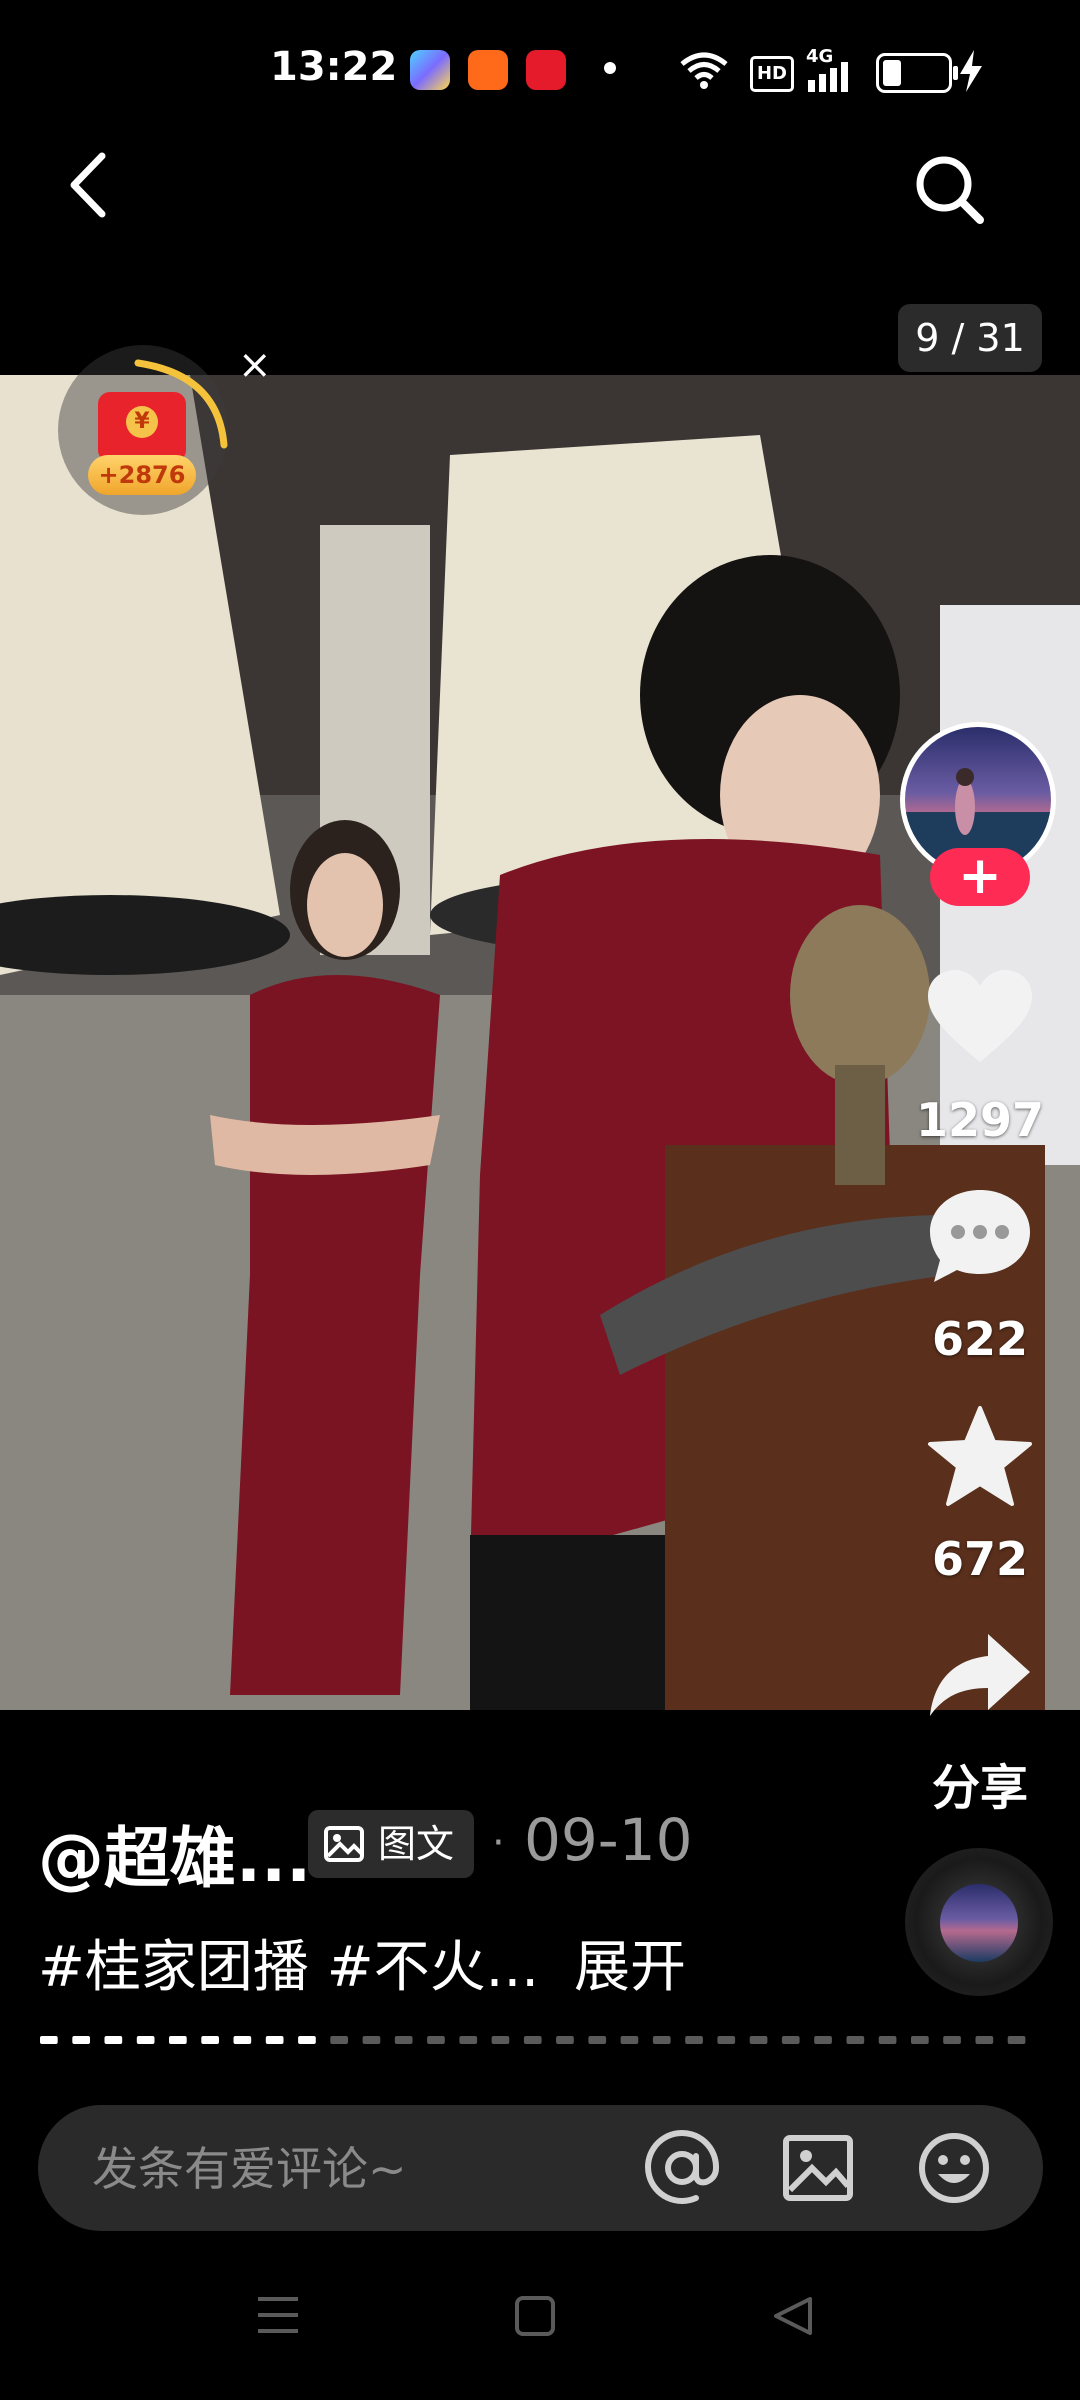 This screenshot has height=2400, width=1080. What do you see at coordinates (772, 74) in the screenshot?
I see `hd-icon: HD` at bounding box center [772, 74].